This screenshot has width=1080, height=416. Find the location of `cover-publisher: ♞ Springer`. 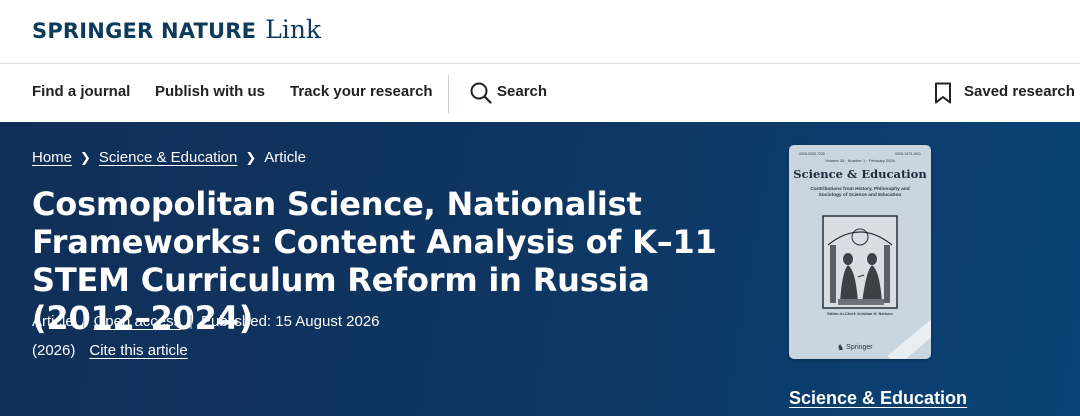

cover-publisher: ♞ Springer is located at coordinates (855, 347).